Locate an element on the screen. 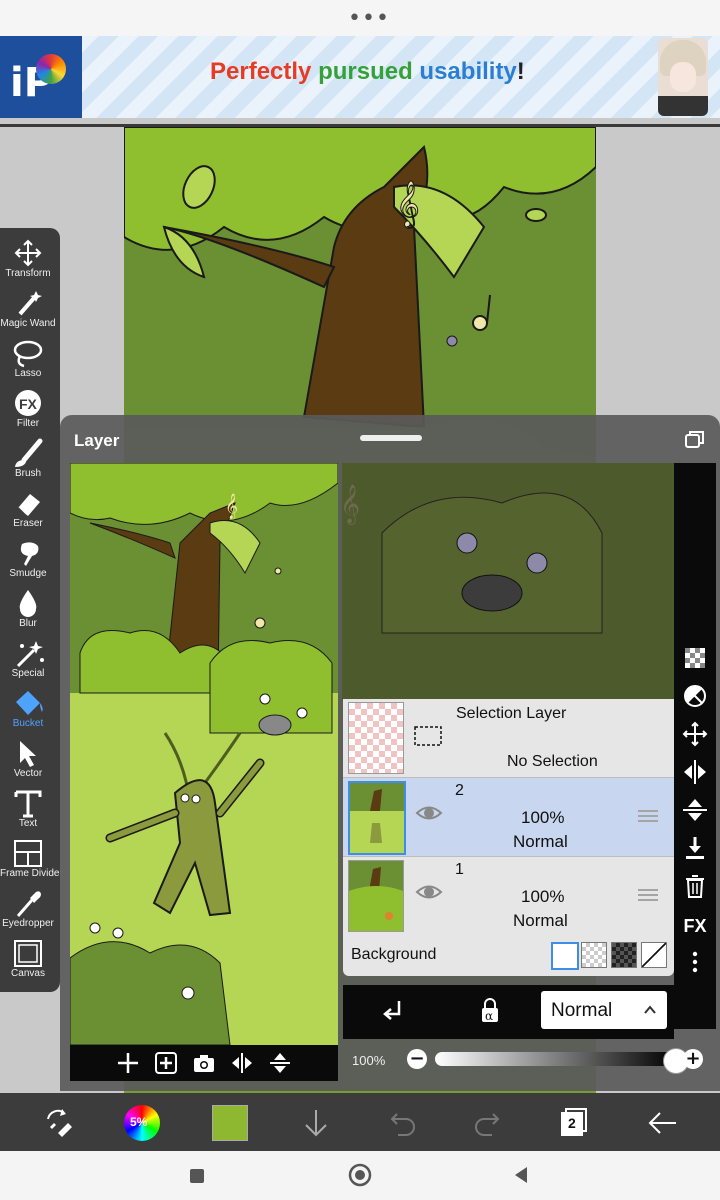  color-wheel-button: 5% is located at coordinates (142, 1123).